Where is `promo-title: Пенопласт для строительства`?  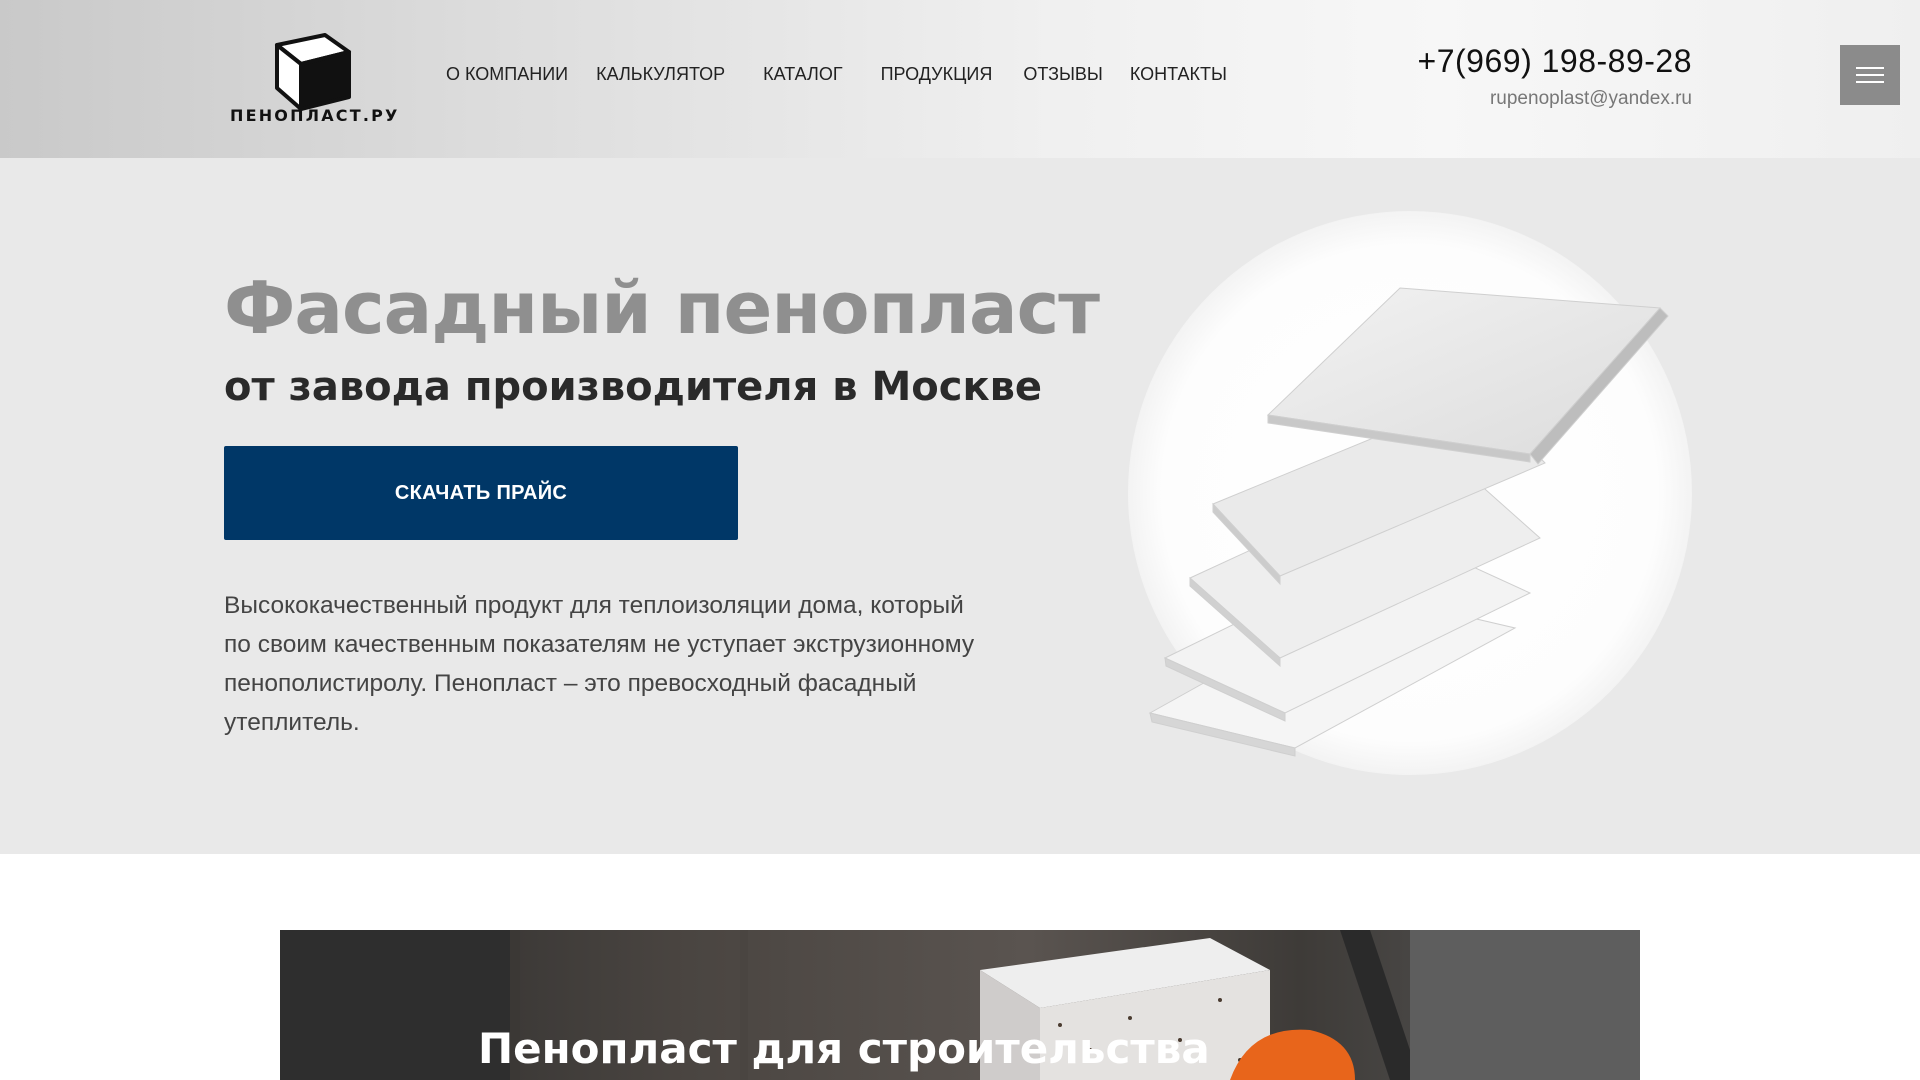 promo-title: Пенопласт для строительства is located at coordinates (844, 1048).